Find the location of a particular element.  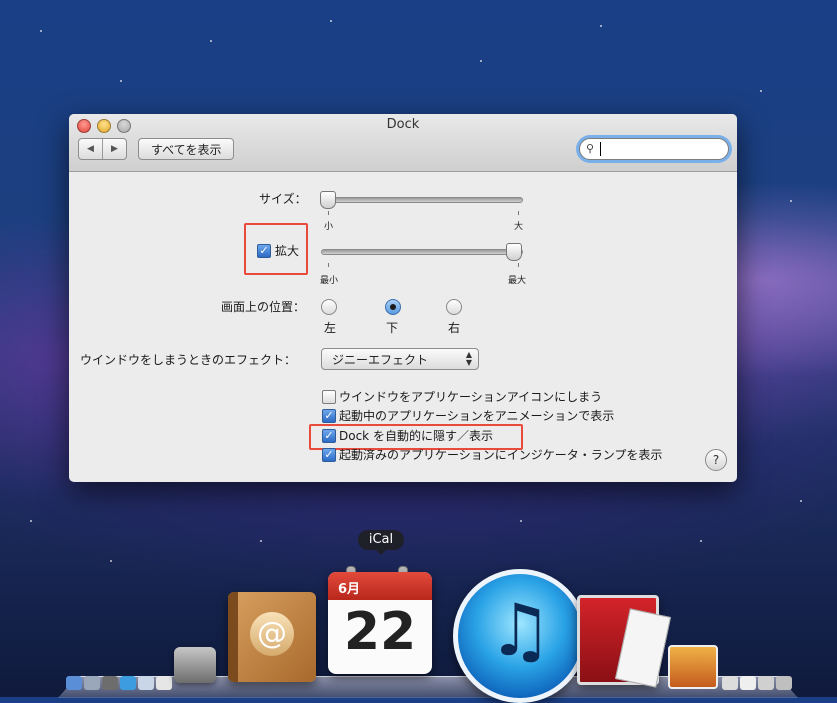

downloads-icon is located at coordinates (748, 683).